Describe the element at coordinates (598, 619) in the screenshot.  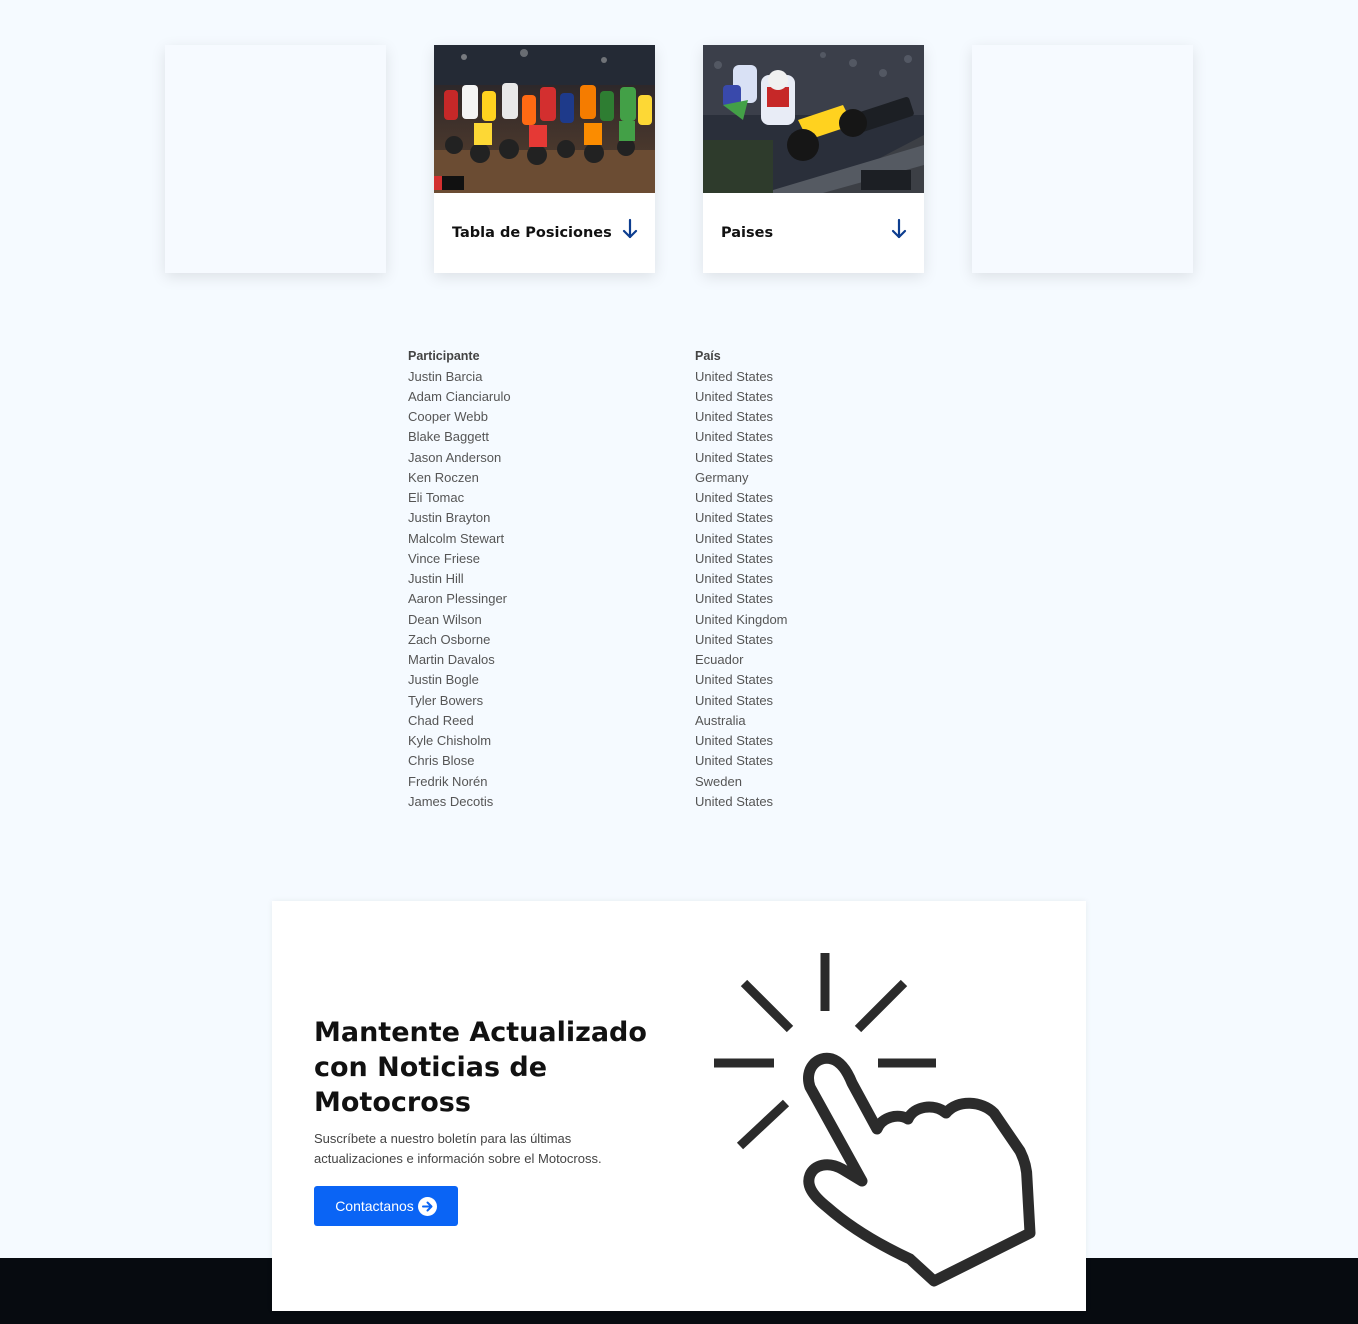
I see `table-row: Dean Wilson United Kingdom` at that location.